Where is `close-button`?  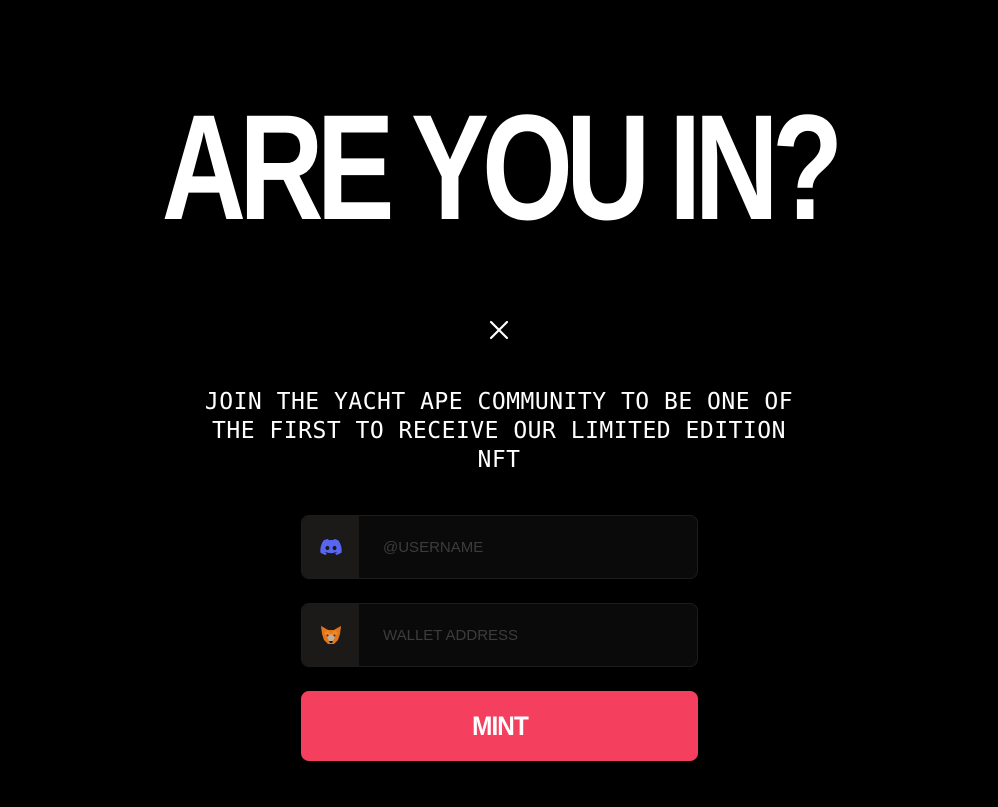
close-button is located at coordinates (499, 330).